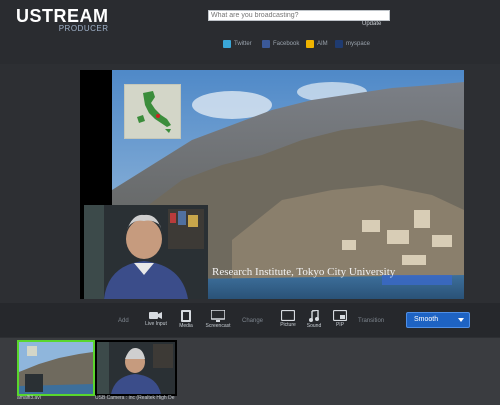  I want to click on update-button: Update, so click(371, 24).